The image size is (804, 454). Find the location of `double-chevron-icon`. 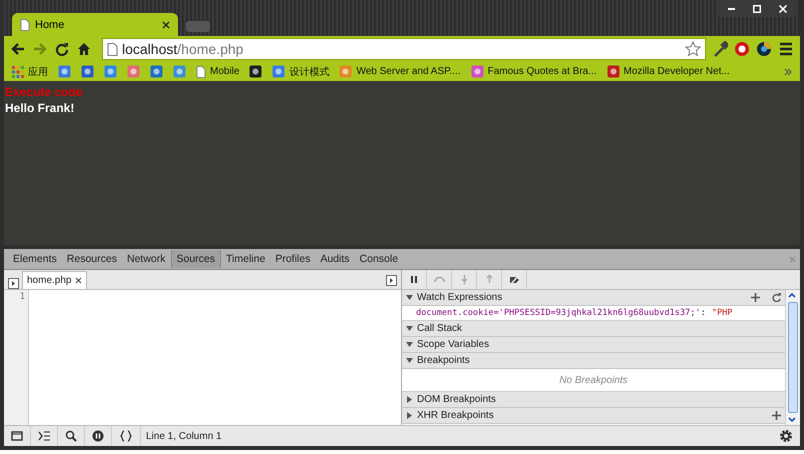

double-chevron-icon is located at coordinates (788, 72).